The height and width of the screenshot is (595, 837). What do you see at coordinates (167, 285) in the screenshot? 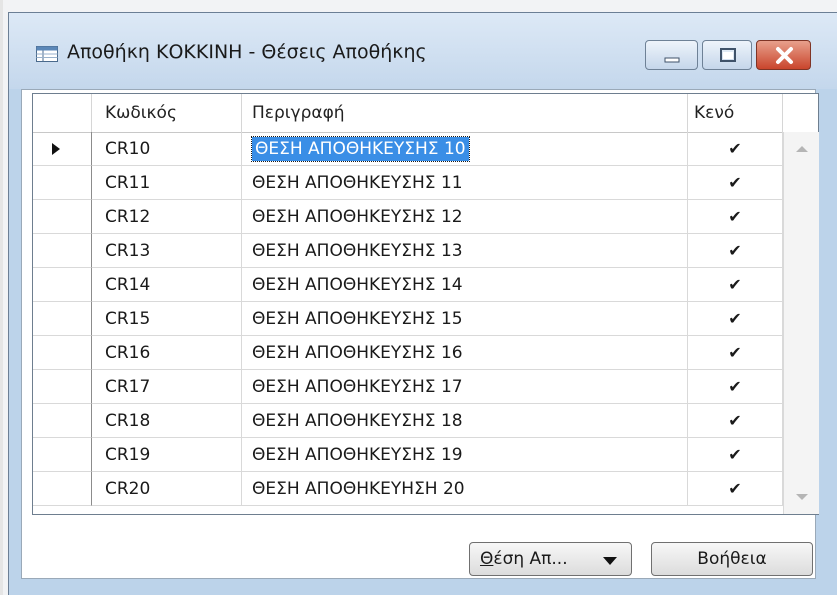
I see `cell-code: CR14` at bounding box center [167, 285].